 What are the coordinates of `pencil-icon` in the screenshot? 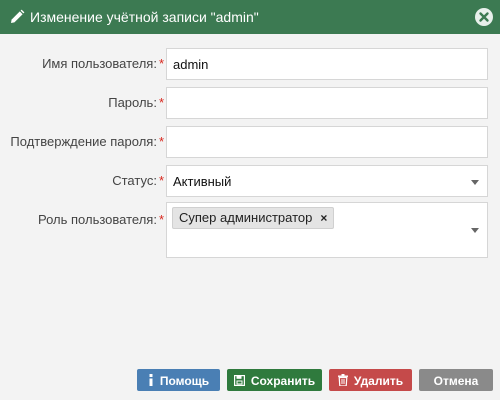 It's located at (17, 17).